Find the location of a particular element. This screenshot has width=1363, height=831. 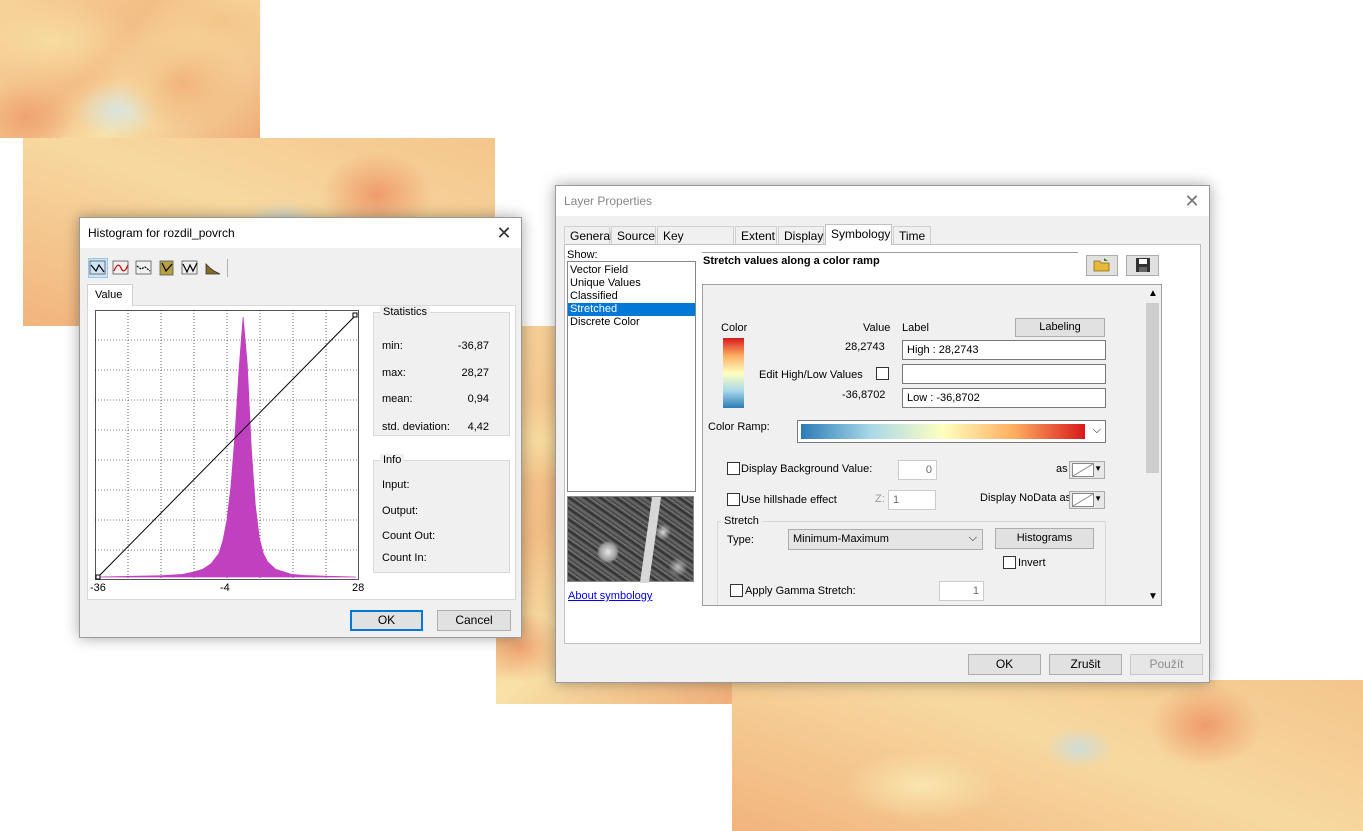

save-icon is located at coordinates (1142, 265).